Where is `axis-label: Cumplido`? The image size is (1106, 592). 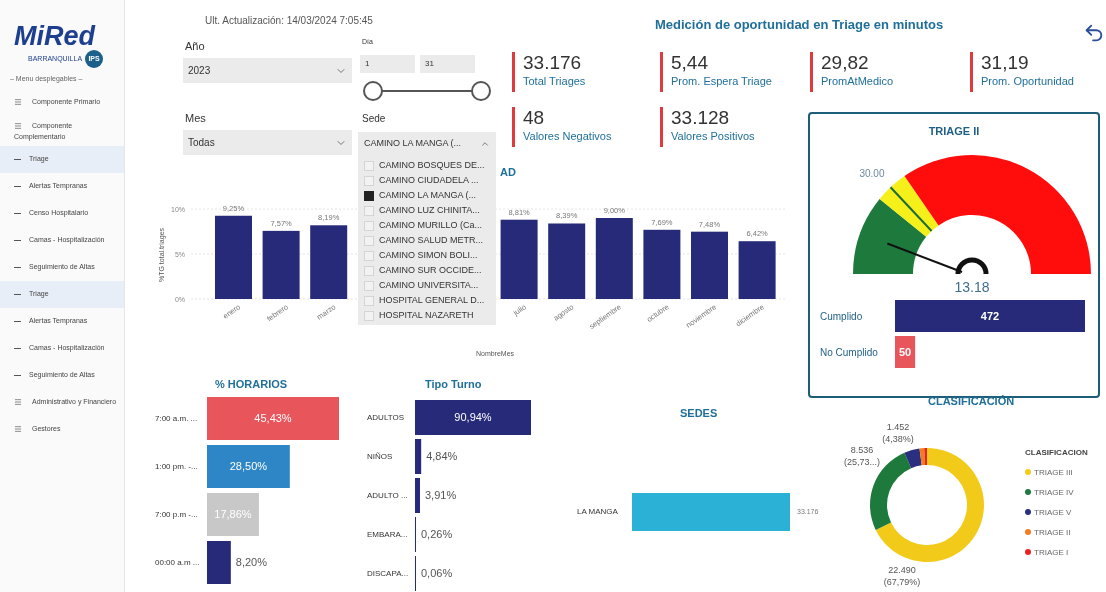 axis-label: Cumplido is located at coordinates (841, 316).